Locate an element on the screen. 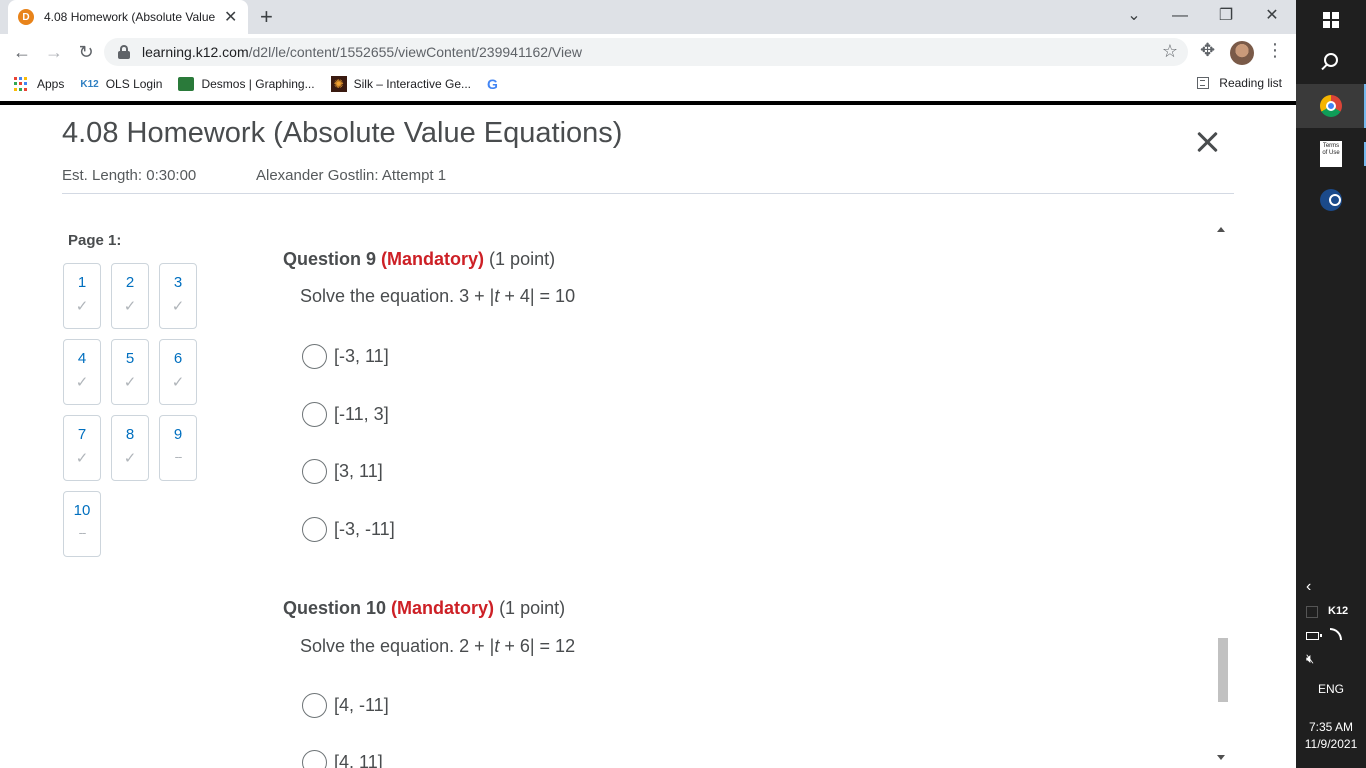 Image resolution: width=1366 pixels, height=768 pixels. windows-start-button is located at coordinates (1331, 20).